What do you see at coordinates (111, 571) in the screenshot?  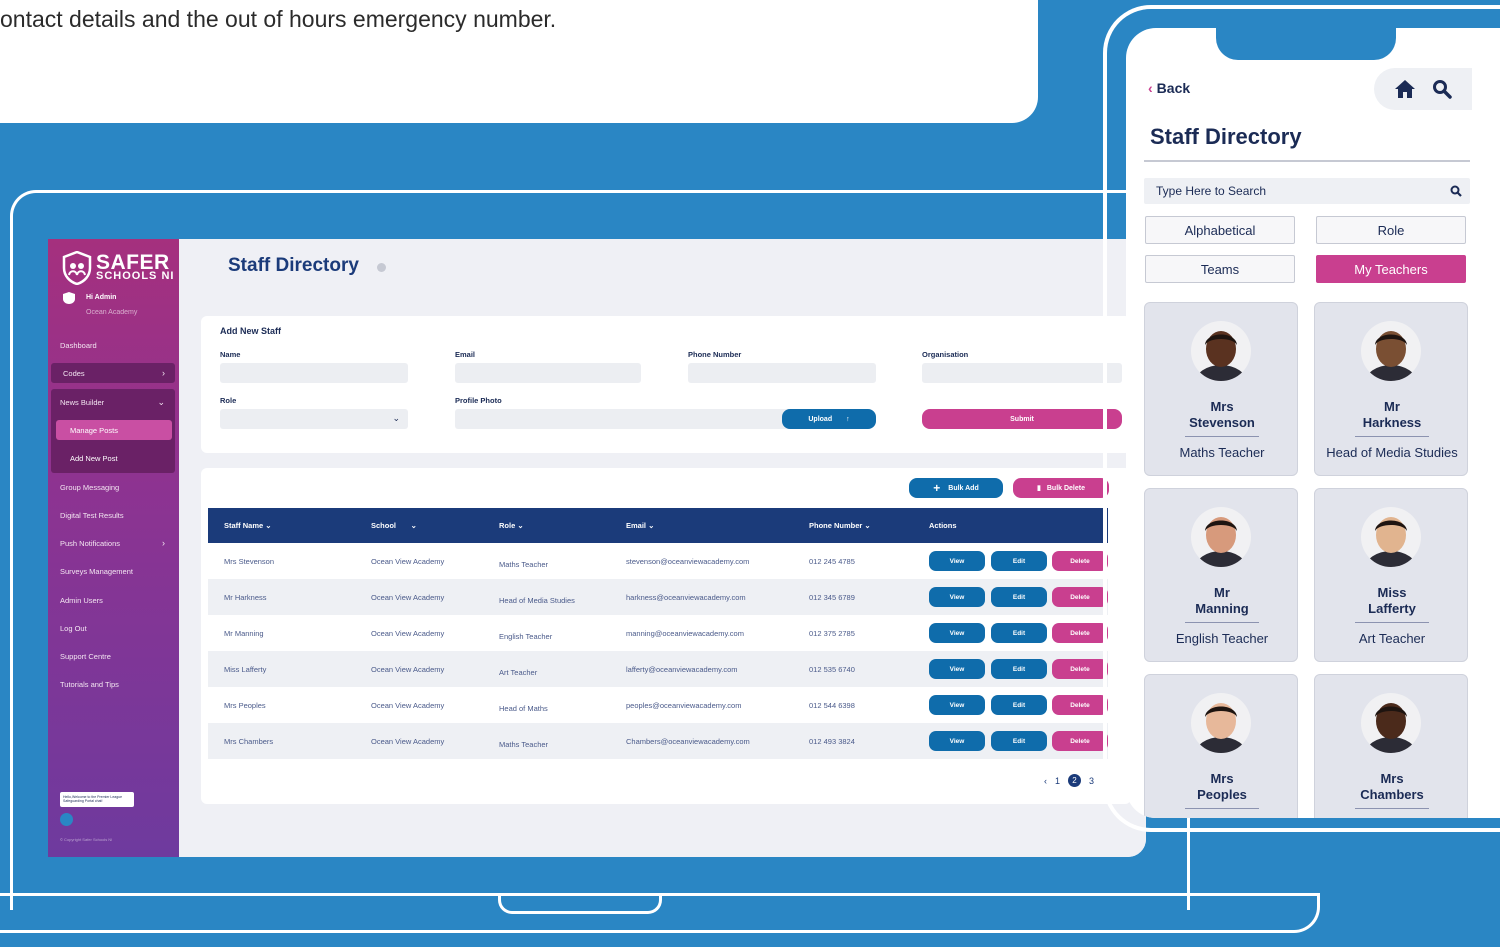 I see `sidebar-item-surveys-management: Surveys Management` at bounding box center [111, 571].